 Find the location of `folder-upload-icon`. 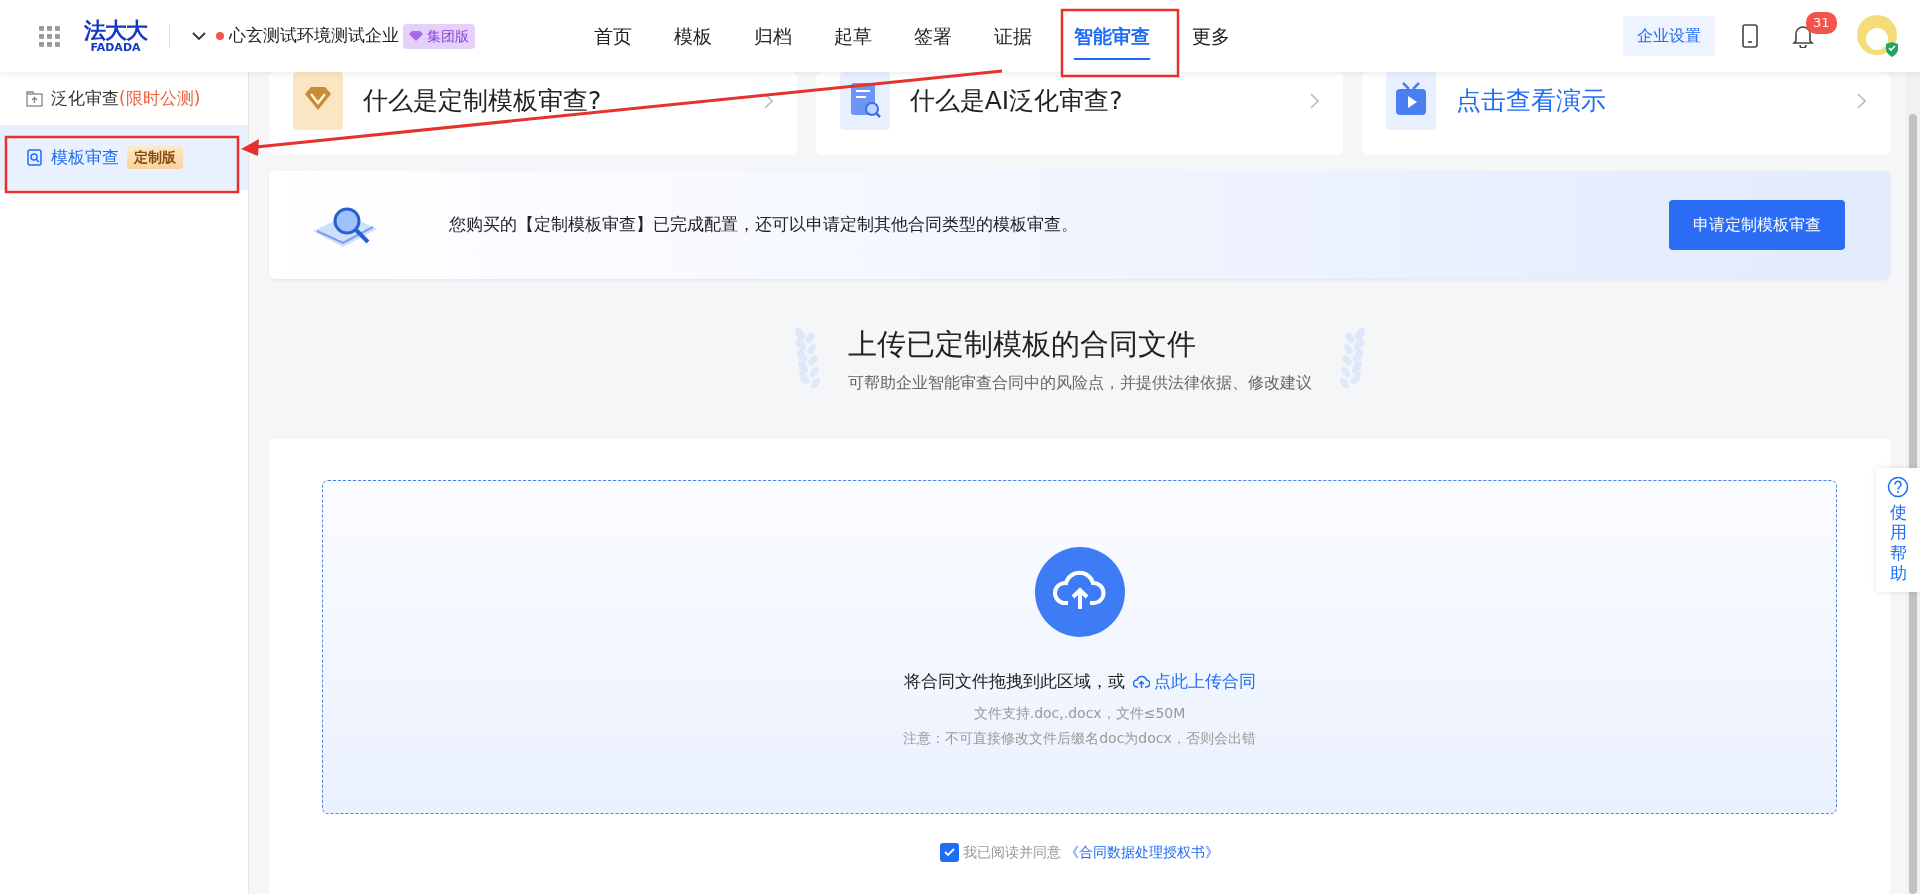

folder-upload-icon is located at coordinates (34, 98).